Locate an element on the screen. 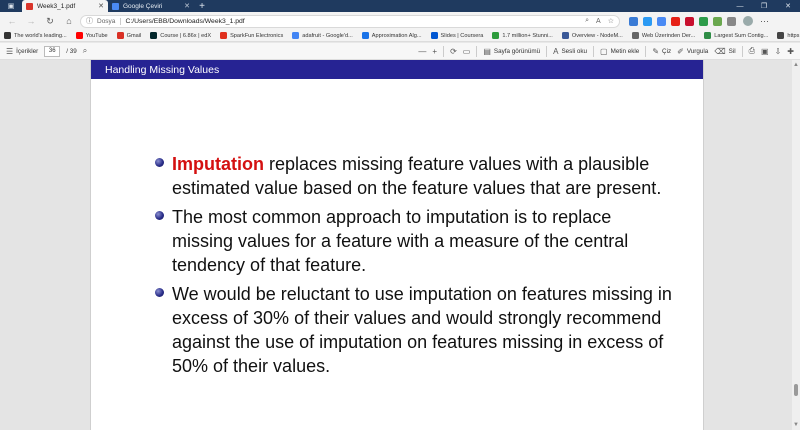  highlight-button: ✐ Vurgula is located at coordinates (692, 51).